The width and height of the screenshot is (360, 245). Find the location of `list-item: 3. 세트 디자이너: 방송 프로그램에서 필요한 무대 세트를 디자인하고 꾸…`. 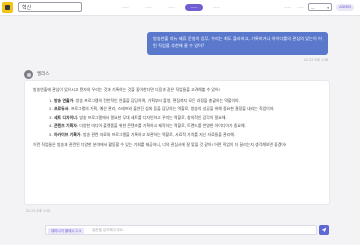

list-item: 3. 세트 디자이너: 방송 프로그램에서 필요한 무대 세트를 디자인하고 꾸… is located at coordinates (185, 118).